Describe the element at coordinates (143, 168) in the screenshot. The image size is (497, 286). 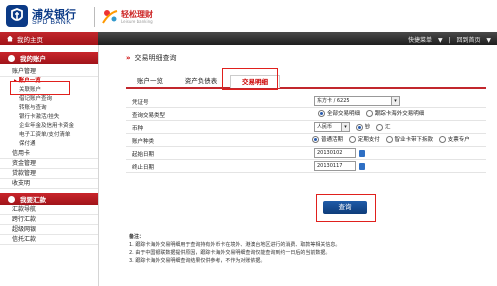
I see `end-date-label: 终止日期` at that location.